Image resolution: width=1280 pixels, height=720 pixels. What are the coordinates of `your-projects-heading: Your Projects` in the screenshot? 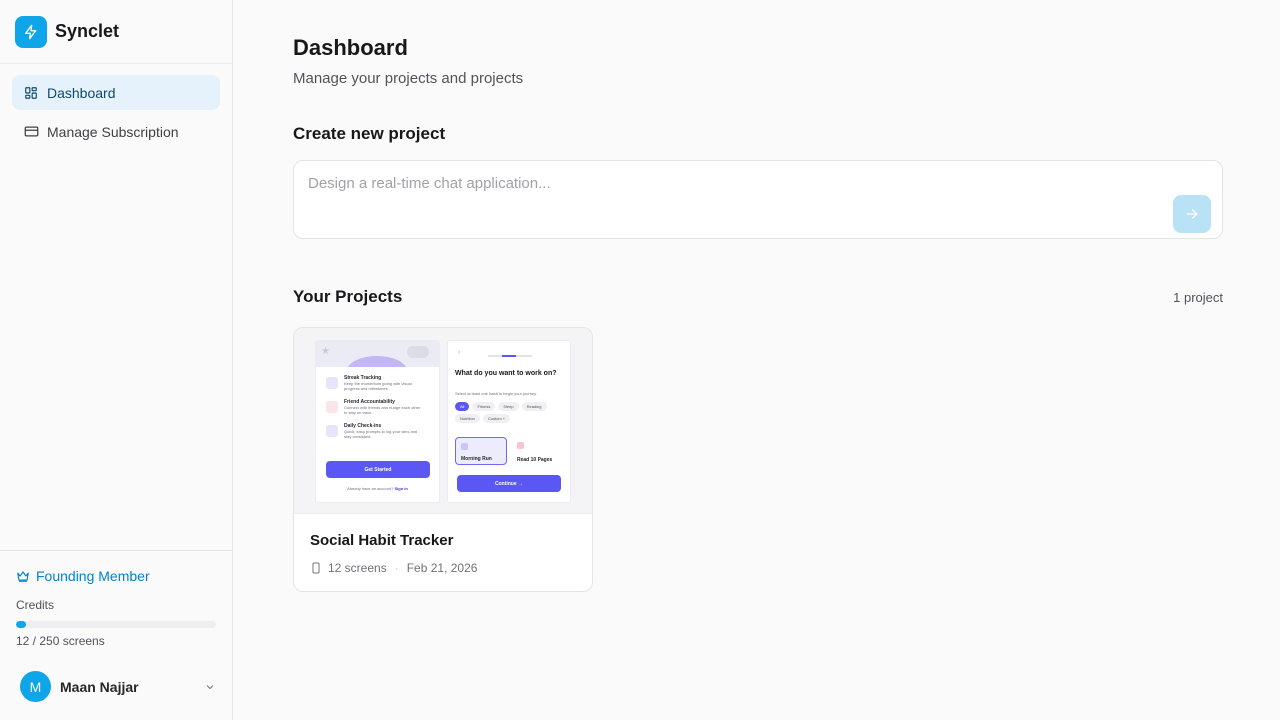 It's located at (348, 296).